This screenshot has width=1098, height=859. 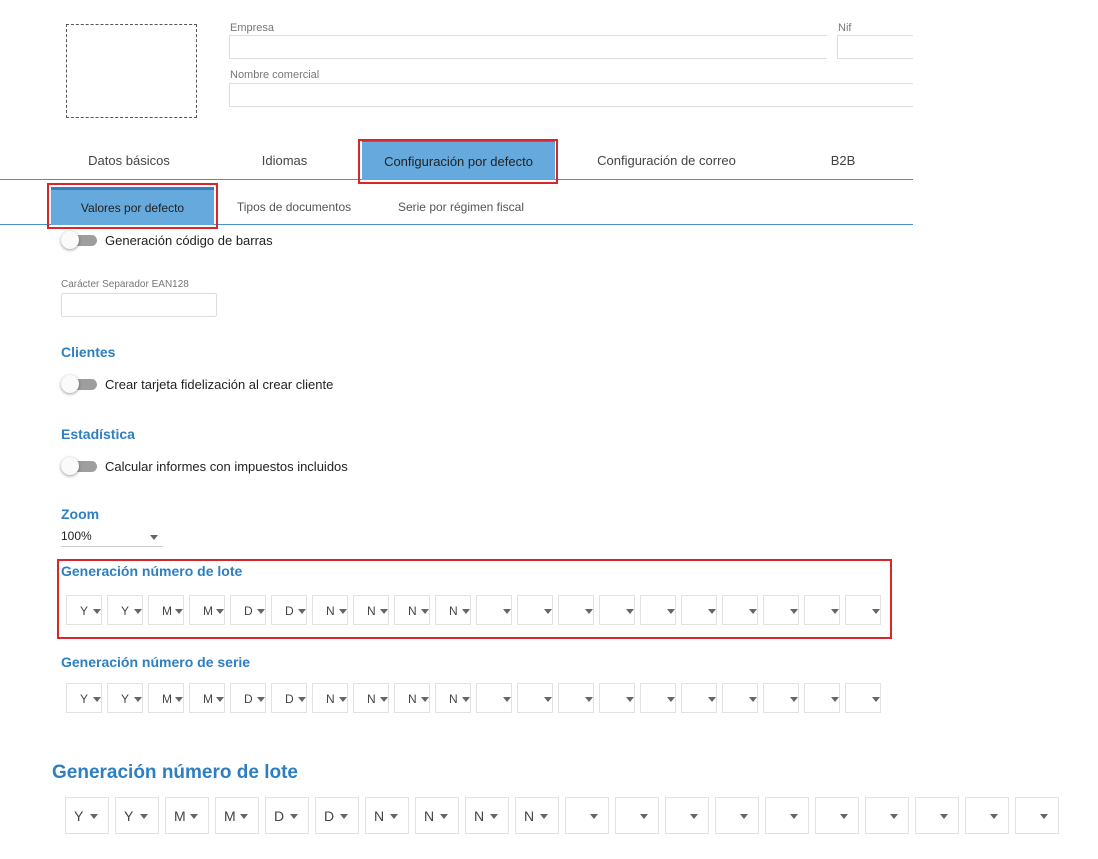 What do you see at coordinates (275, 75) in the screenshot?
I see `nombre-comercial-label: Nombre comercial` at bounding box center [275, 75].